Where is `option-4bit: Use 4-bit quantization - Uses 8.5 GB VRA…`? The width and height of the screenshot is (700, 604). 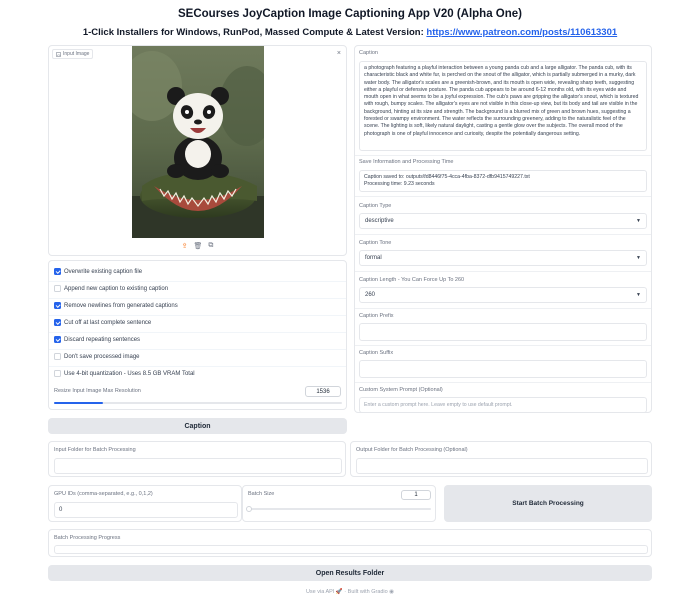 option-4bit: Use 4-bit quantization - Uses 8.5 GB VRA… is located at coordinates (124, 373).